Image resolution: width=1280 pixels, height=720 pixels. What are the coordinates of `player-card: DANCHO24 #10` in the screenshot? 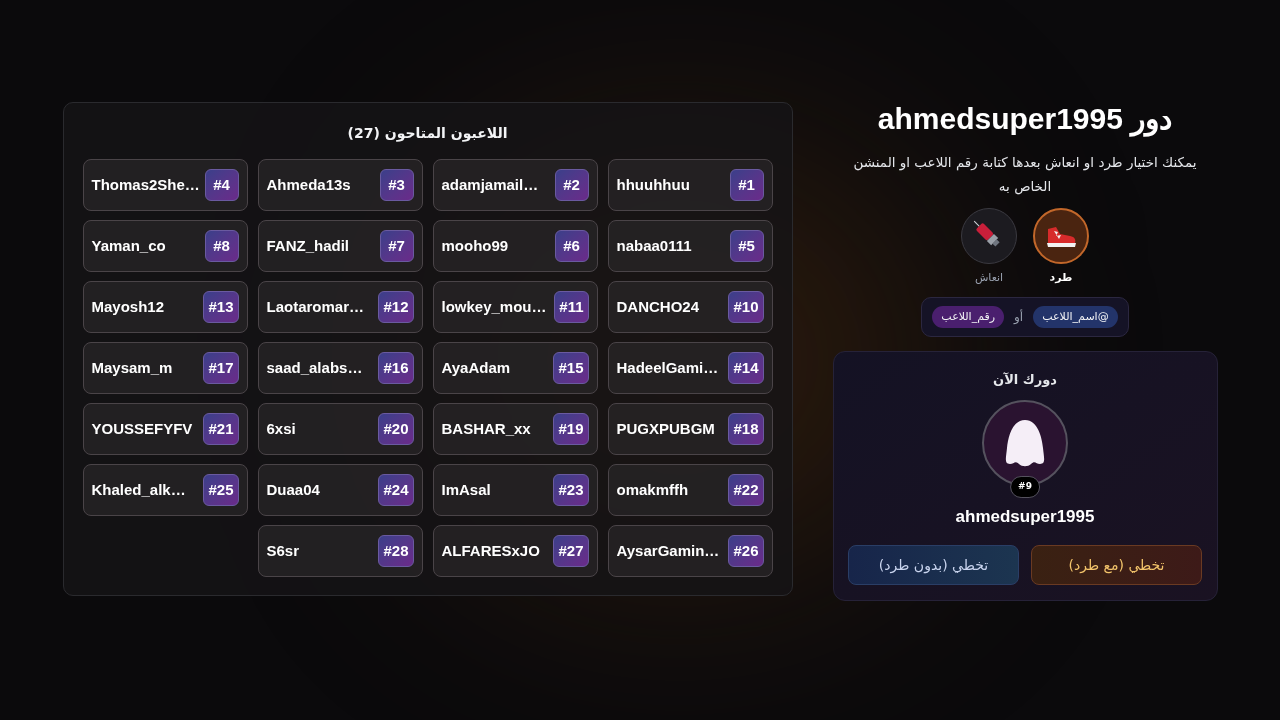 It's located at (690, 307).